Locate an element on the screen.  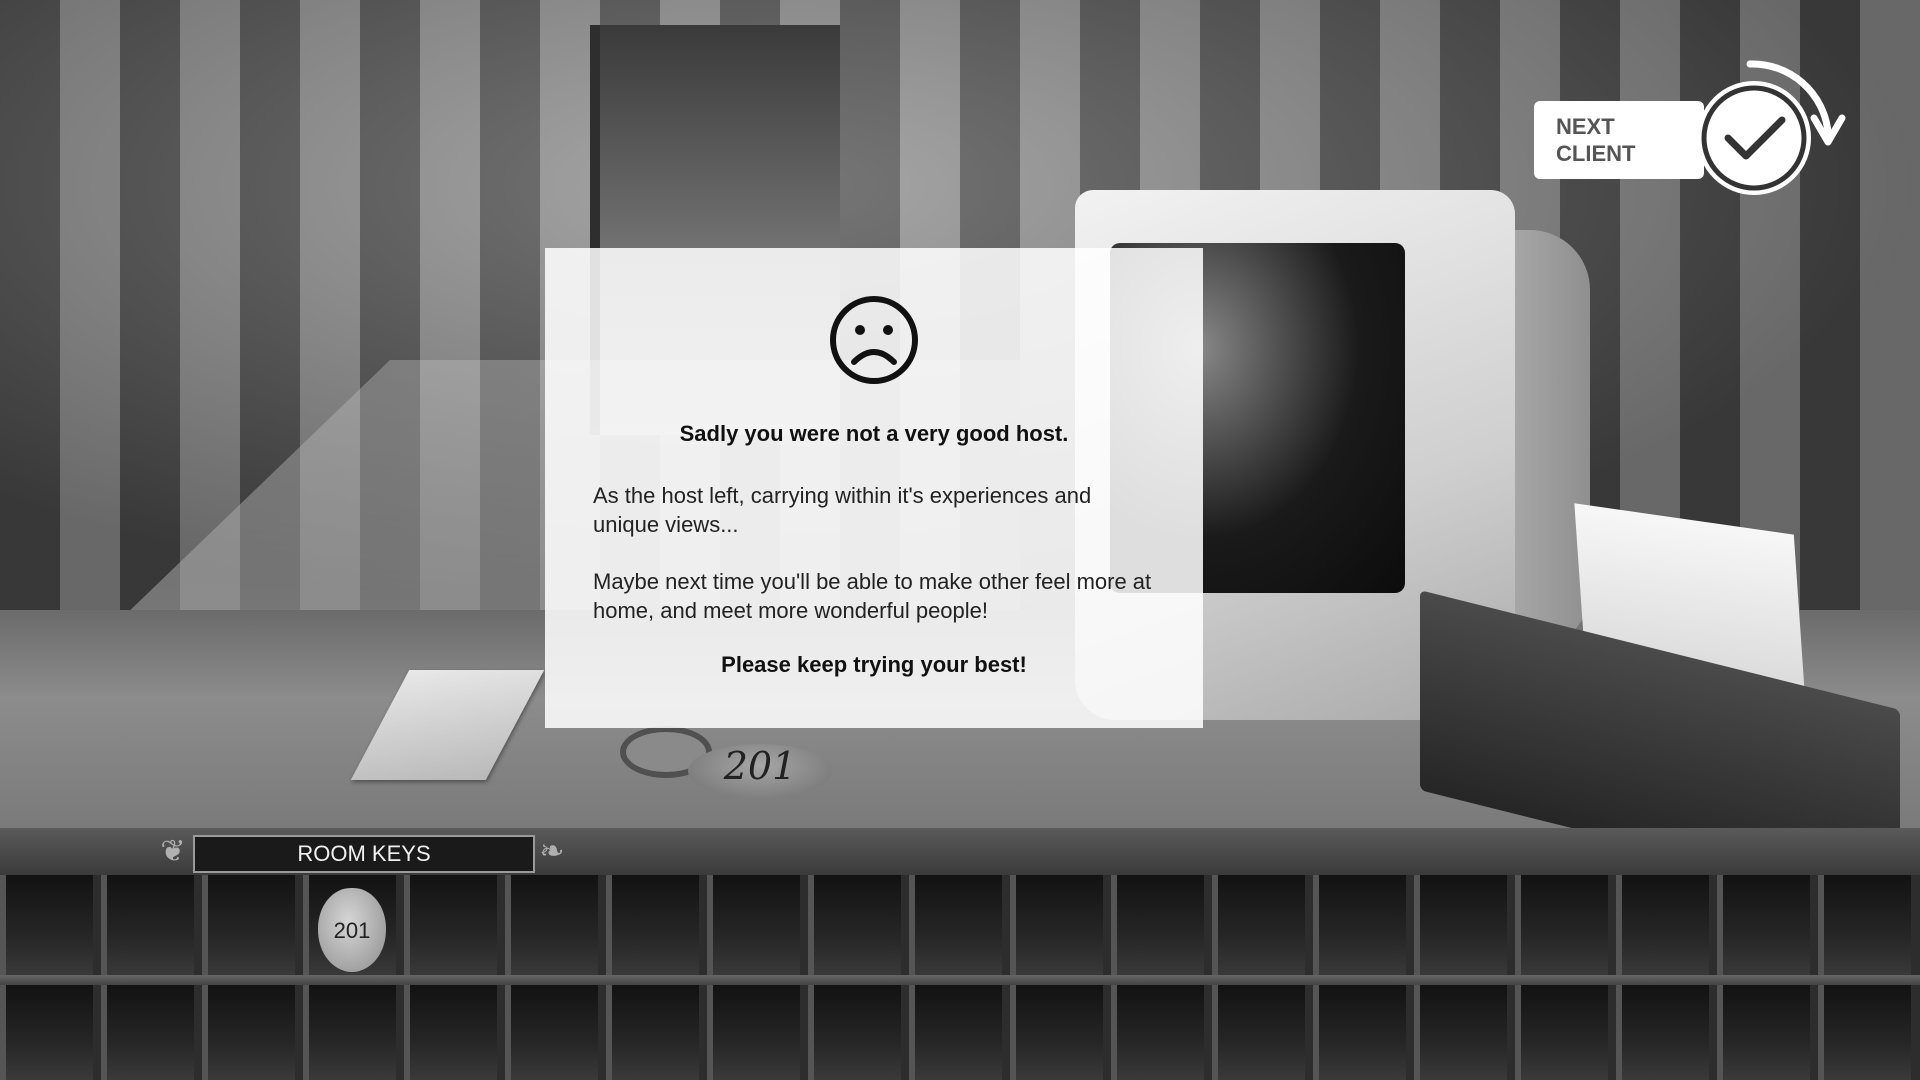
check-circle-arrow-icon is located at coordinates (1770, 127).